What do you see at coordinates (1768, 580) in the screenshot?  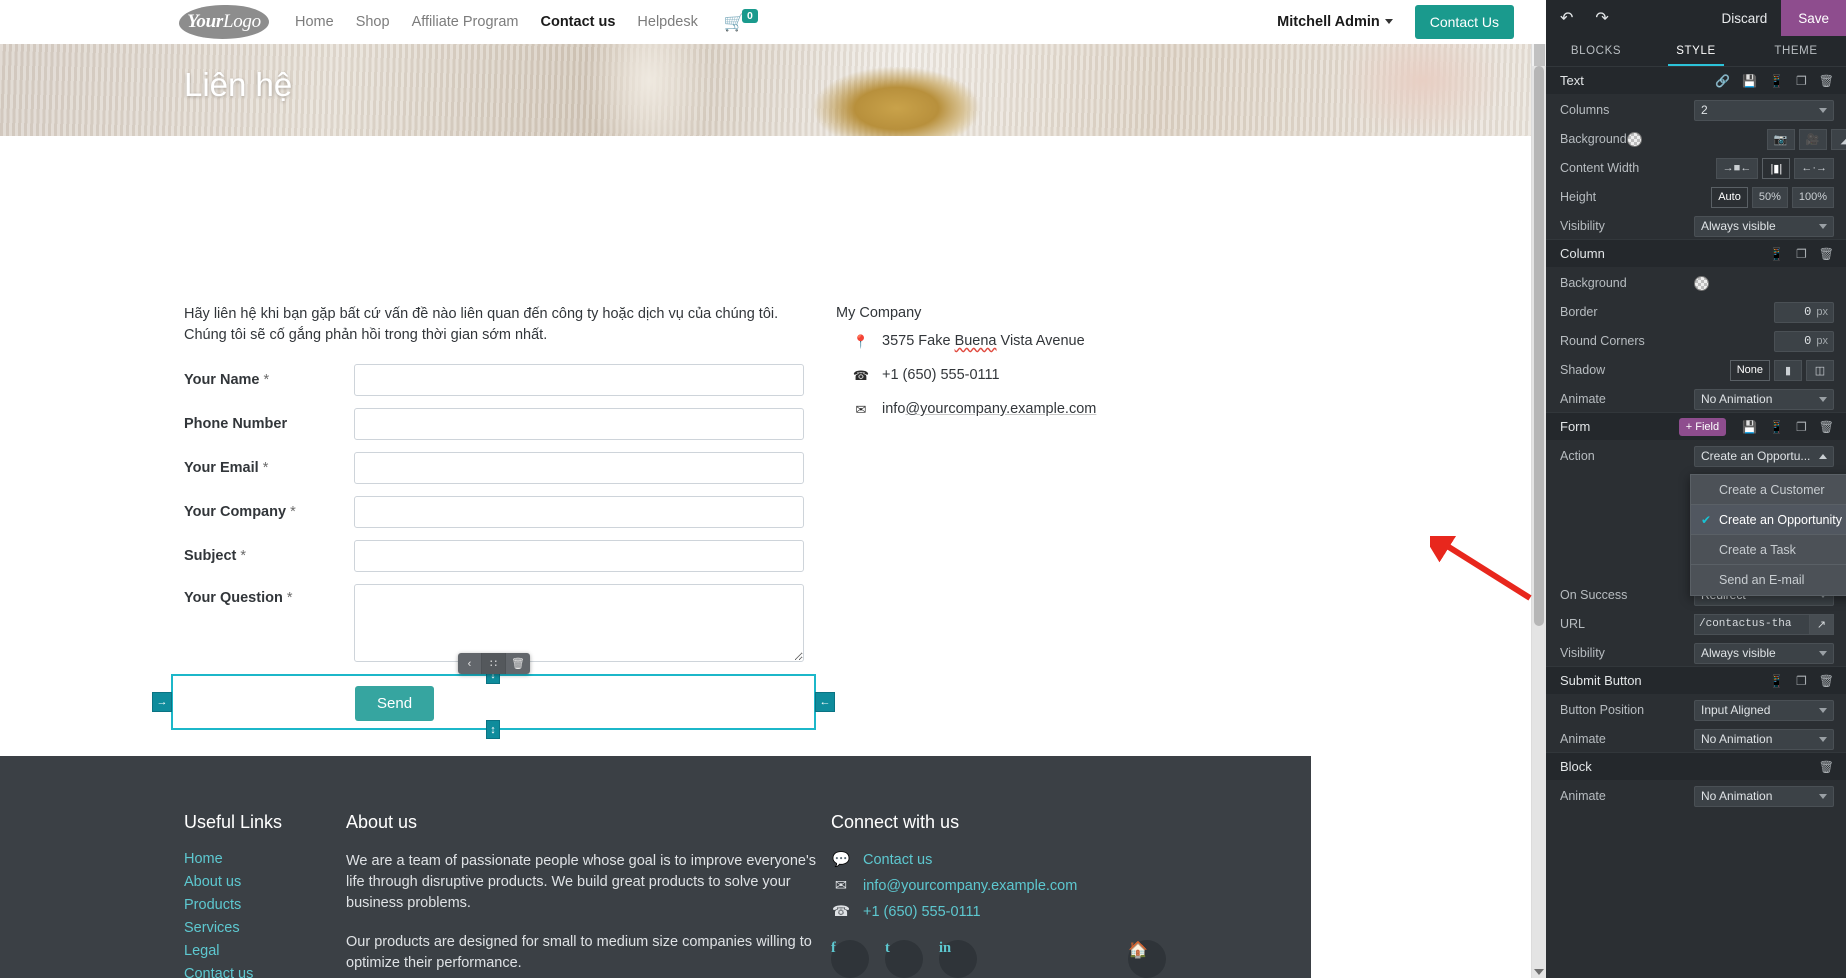 I see `dropdown-option-send-an-e-mail: Send an E-mail` at bounding box center [1768, 580].